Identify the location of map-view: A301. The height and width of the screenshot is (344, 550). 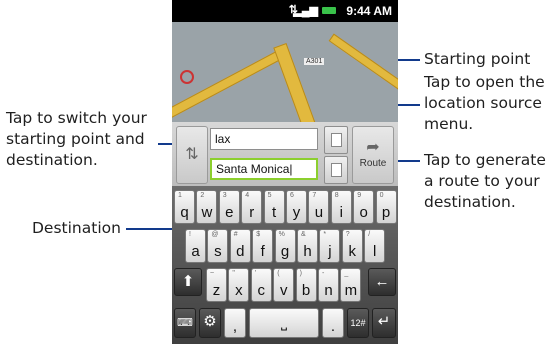
(285, 72).